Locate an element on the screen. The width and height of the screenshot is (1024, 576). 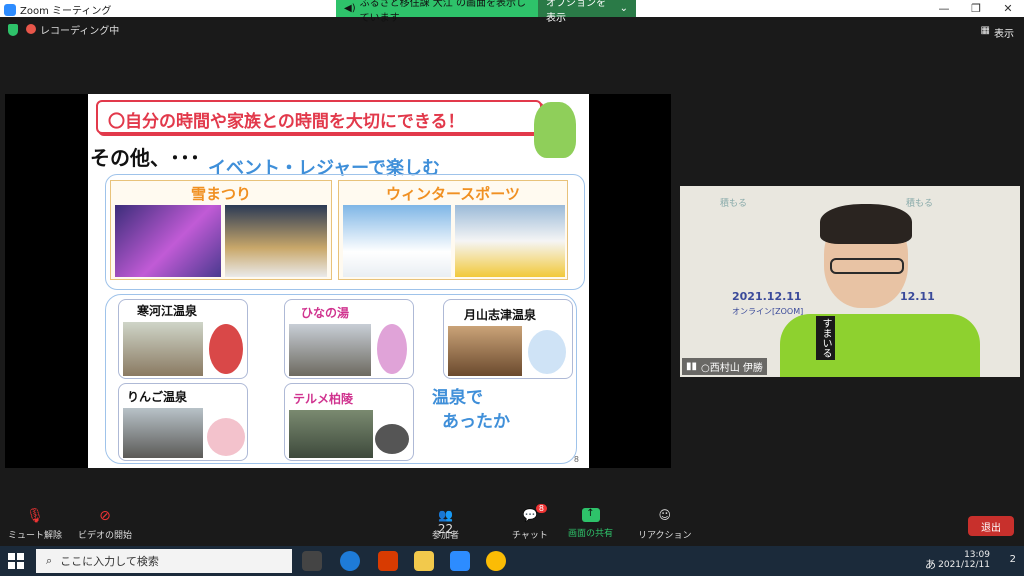
warm-onsen-text: 温泉で あったか is located at coordinates (471, 410).